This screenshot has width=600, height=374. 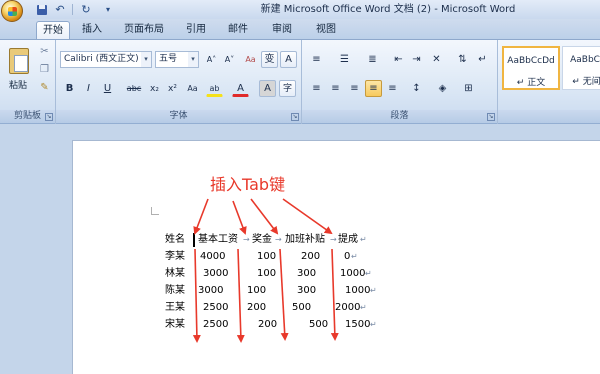 What do you see at coordinates (416, 59) in the screenshot?
I see `increase-indent-icon: ⇥` at bounding box center [416, 59].